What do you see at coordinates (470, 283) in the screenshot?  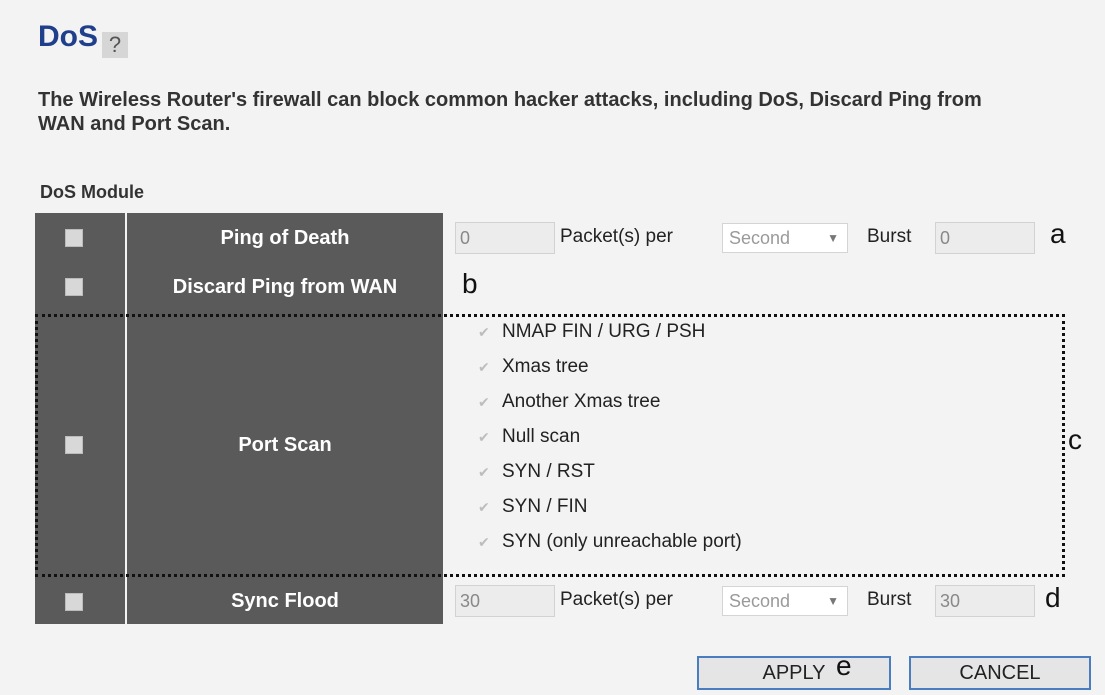 I see `annotation-b: b` at bounding box center [470, 283].